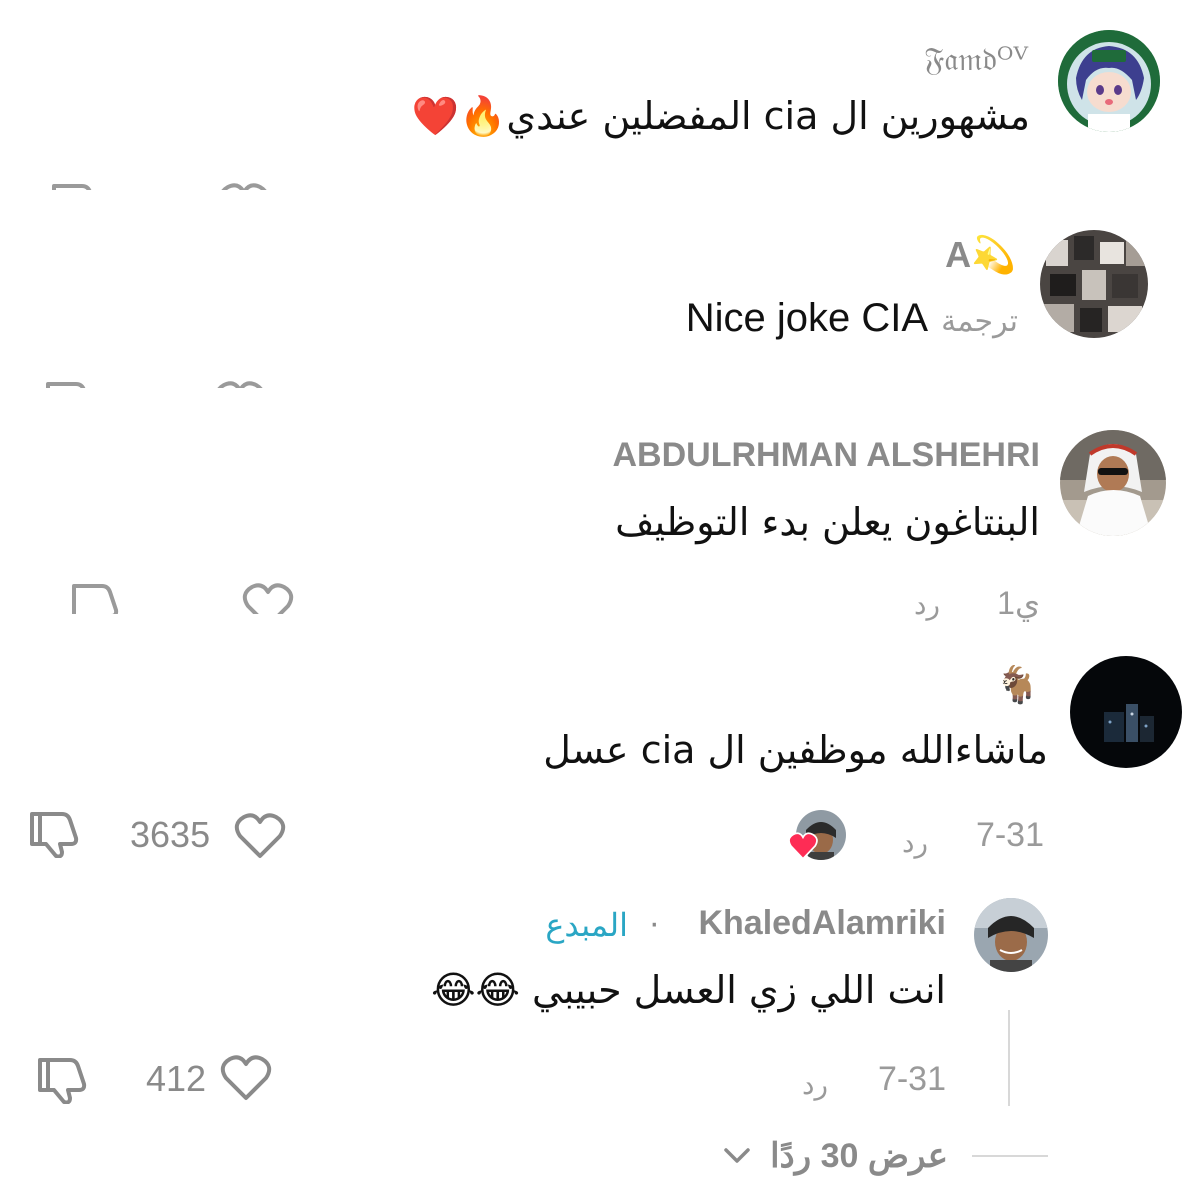  What do you see at coordinates (190, 596) in the screenshot?
I see `comment-3-actions` at bounding box center [190, 596].